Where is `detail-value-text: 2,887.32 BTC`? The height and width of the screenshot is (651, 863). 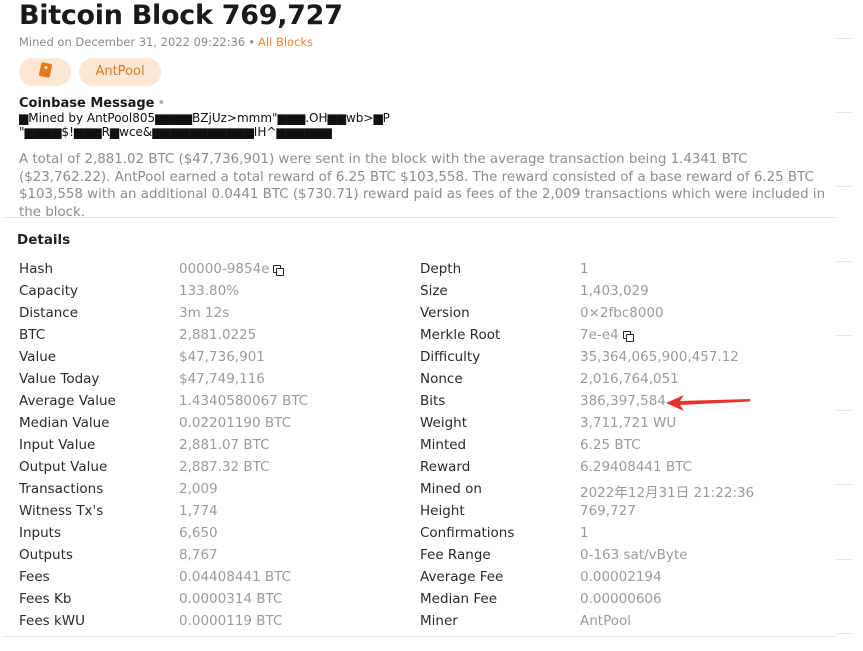 detail-value-text: 2,887.32 BTC is located at coordinates (224, 467).